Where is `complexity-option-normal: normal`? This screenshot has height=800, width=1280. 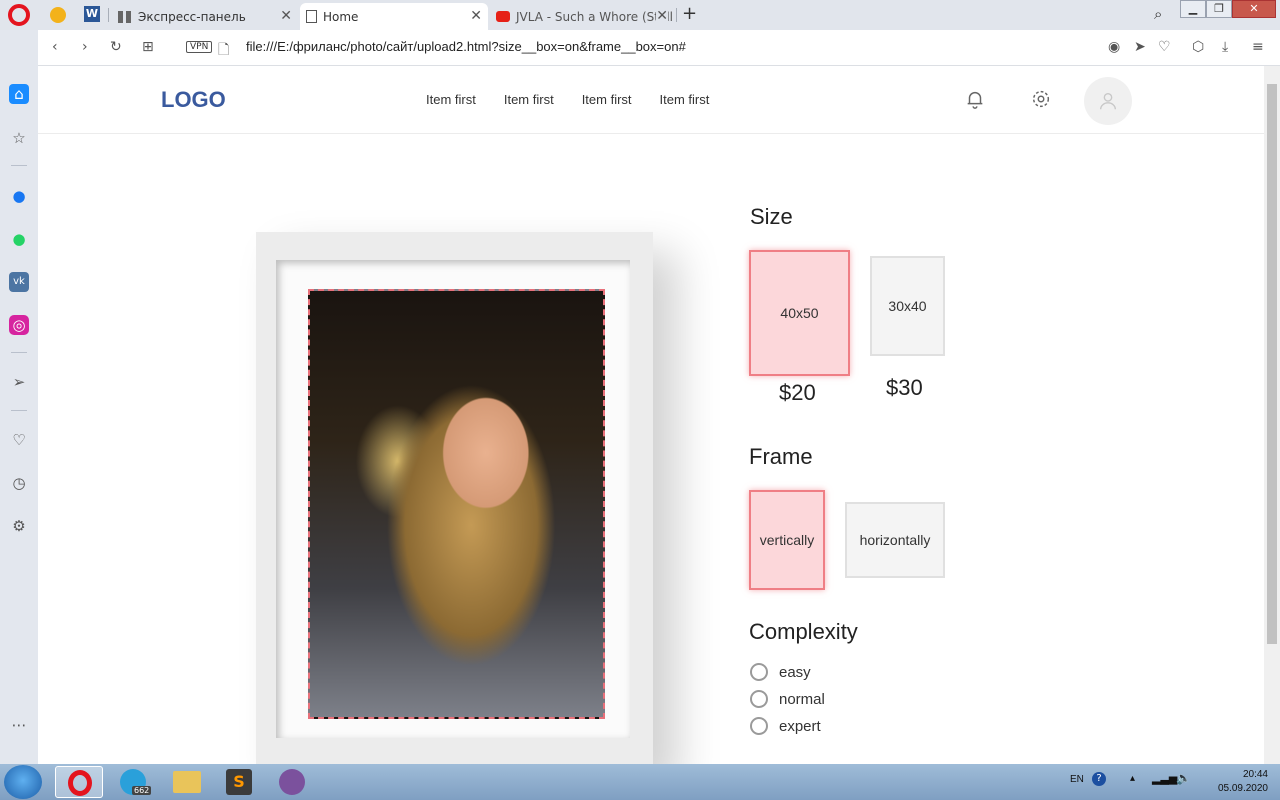 complexity-option-normal: normal is located at coordinates (787, 699).